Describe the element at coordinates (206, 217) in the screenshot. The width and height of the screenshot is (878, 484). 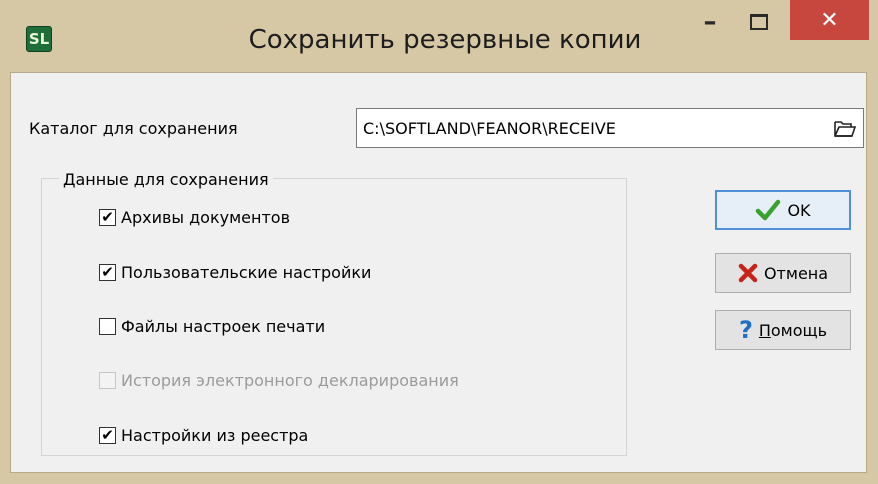
I see `option-label: Архивы документов` at that location.